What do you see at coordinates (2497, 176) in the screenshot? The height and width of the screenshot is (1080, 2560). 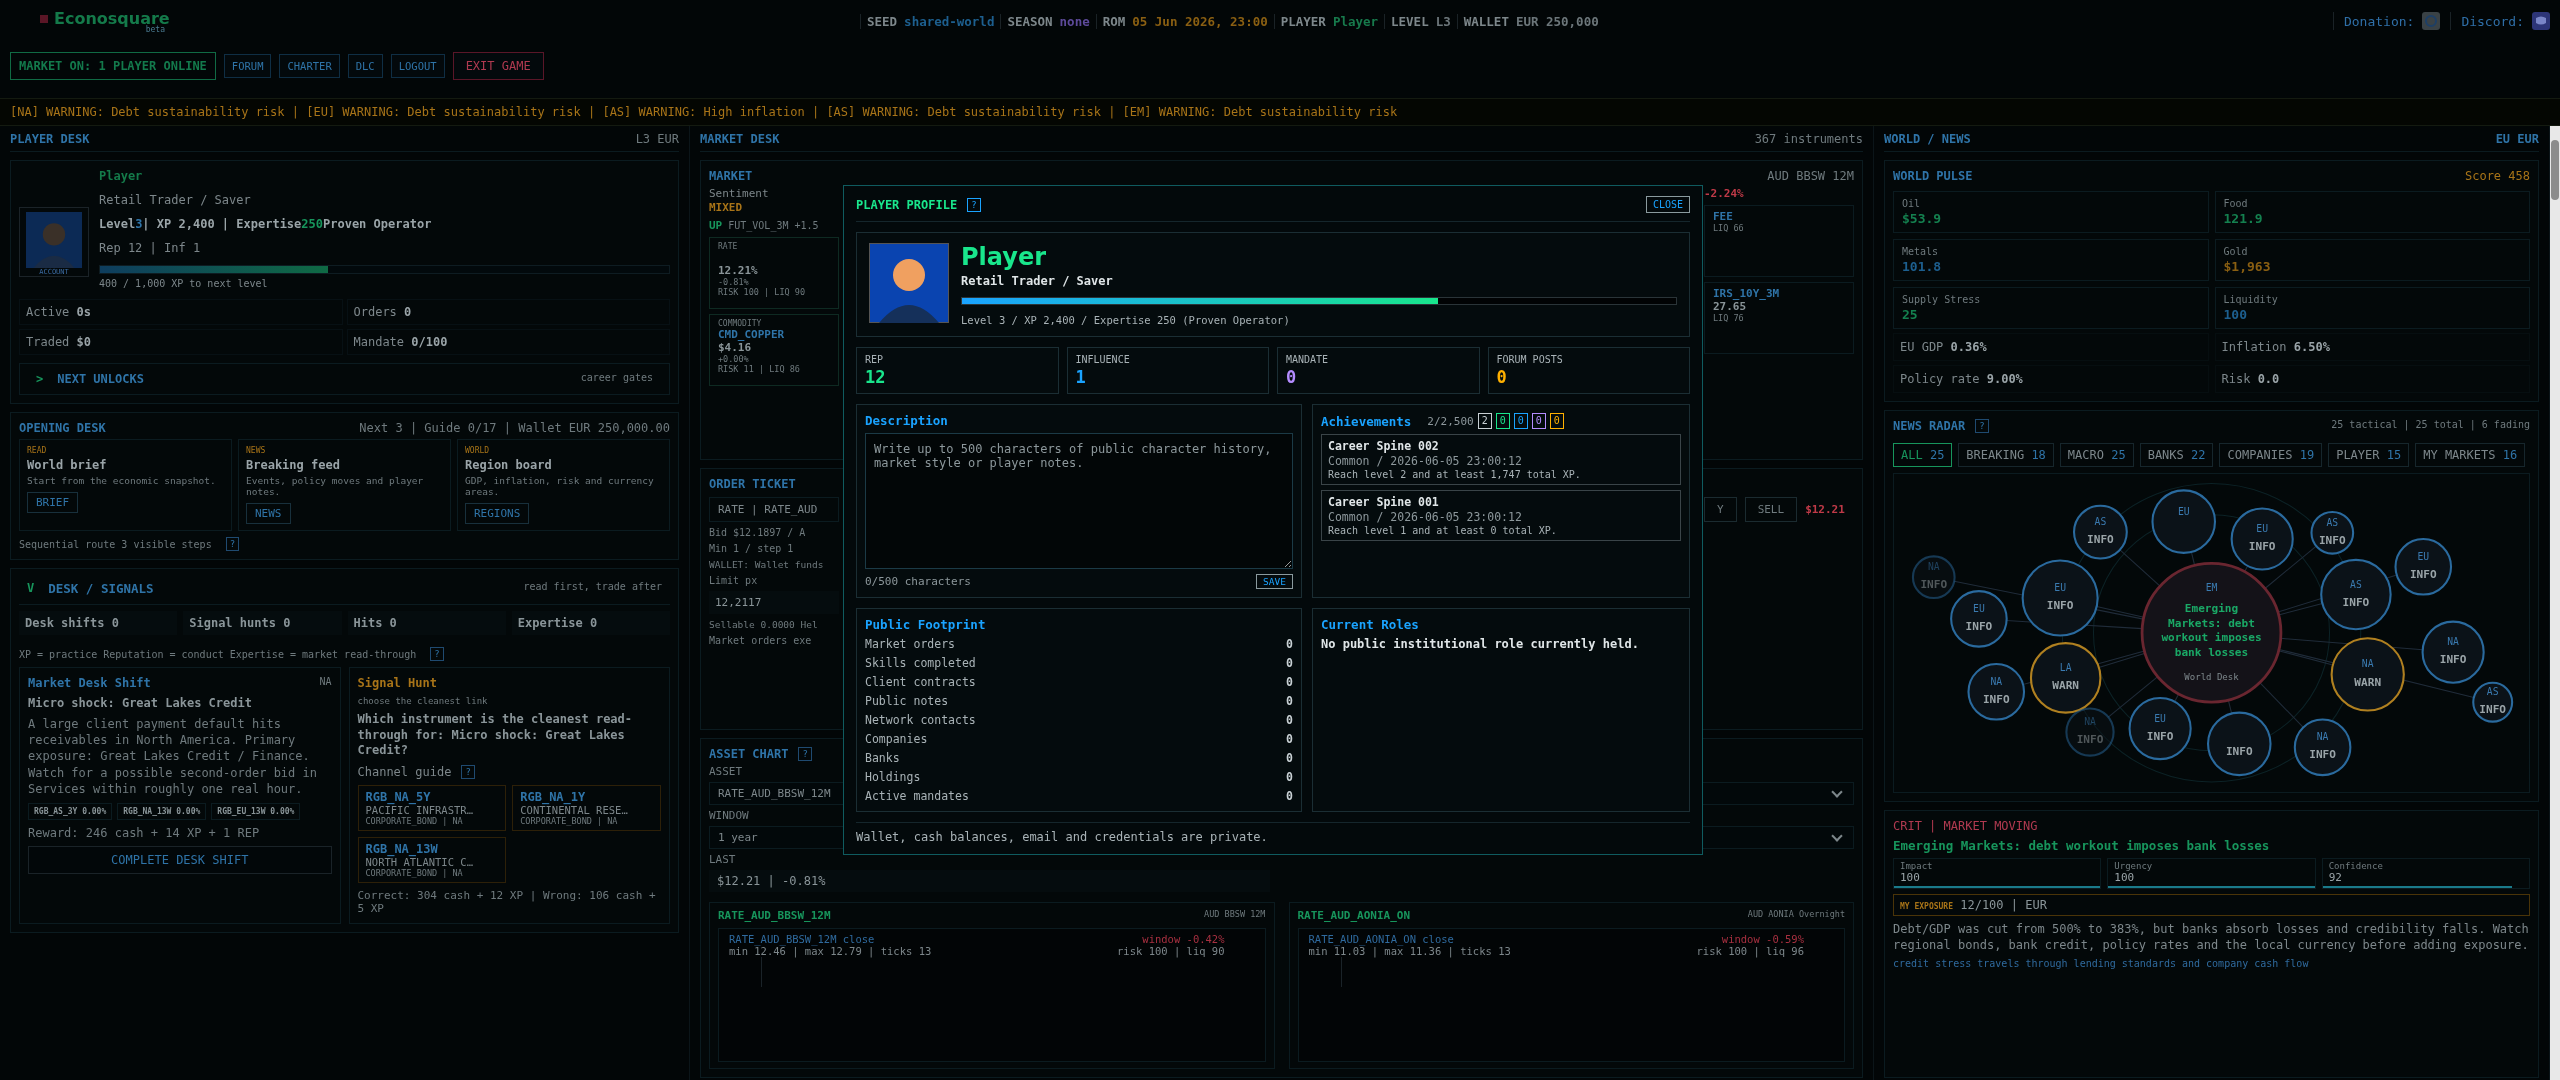 I see `score-text: Score 458` at bounding box center [2497, 176].